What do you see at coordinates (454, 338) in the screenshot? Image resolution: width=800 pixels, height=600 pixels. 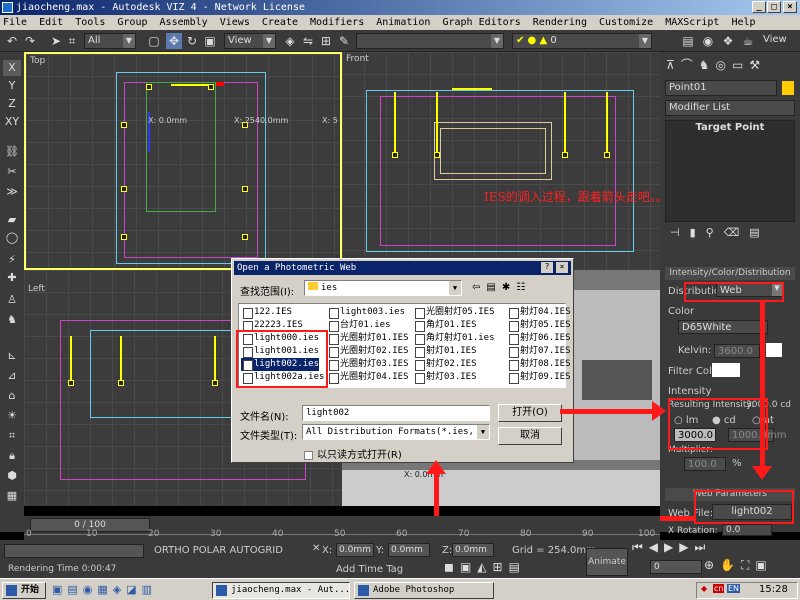 I see `file-item: 角灯射灯01.ies` at bounding box center [454, 338].